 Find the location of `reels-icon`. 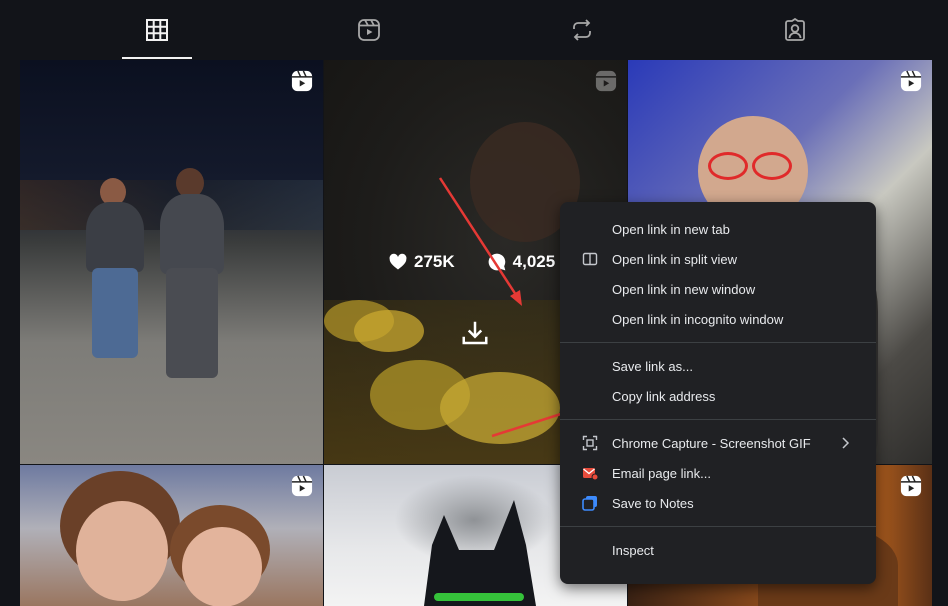

reels-icon is located at coordinates (369, 30).